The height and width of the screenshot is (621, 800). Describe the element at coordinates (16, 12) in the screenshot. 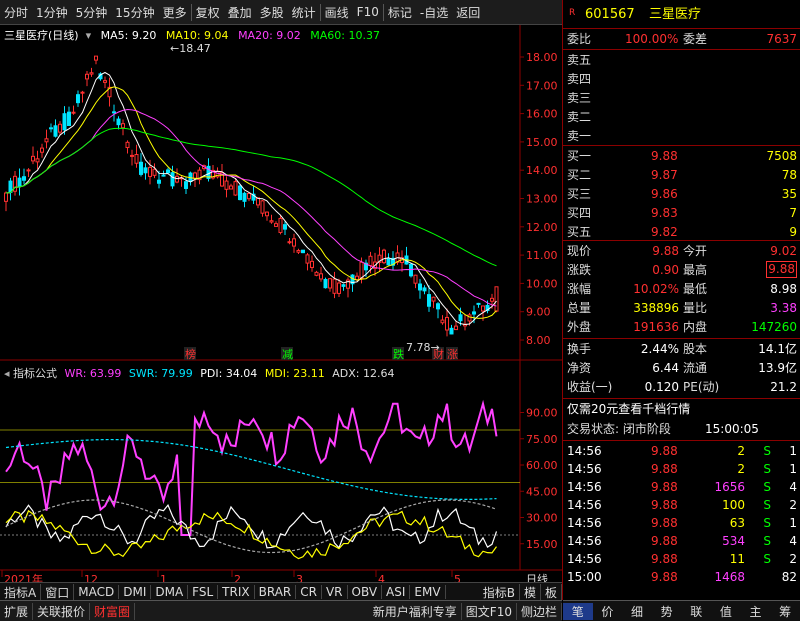

I see `toolbar-item-0: 分时` at that location.